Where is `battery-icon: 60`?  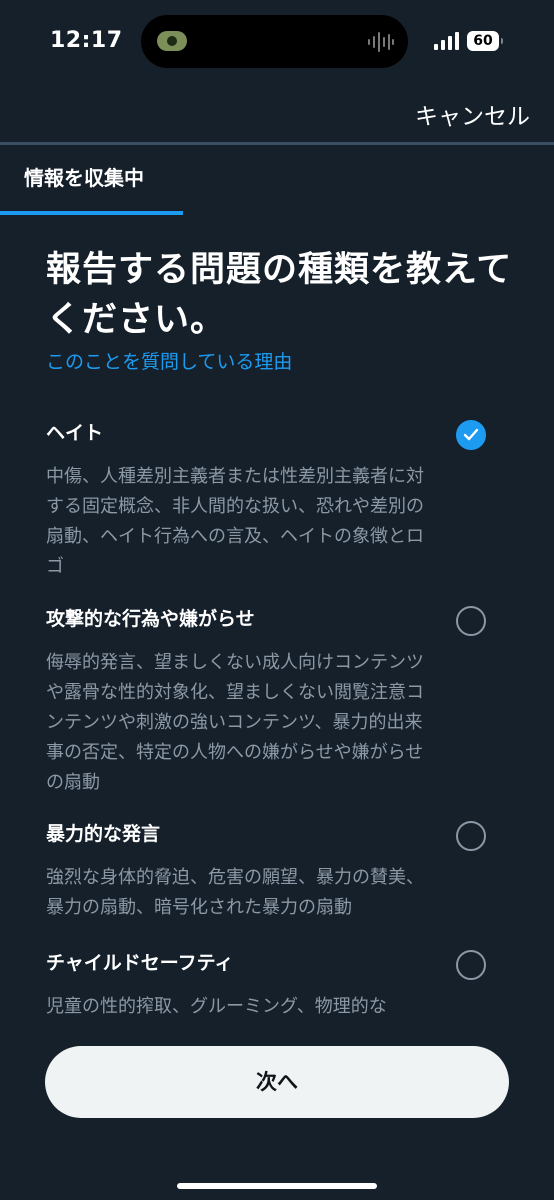
battery-icon: 60 is located at coordinates (485, 41).